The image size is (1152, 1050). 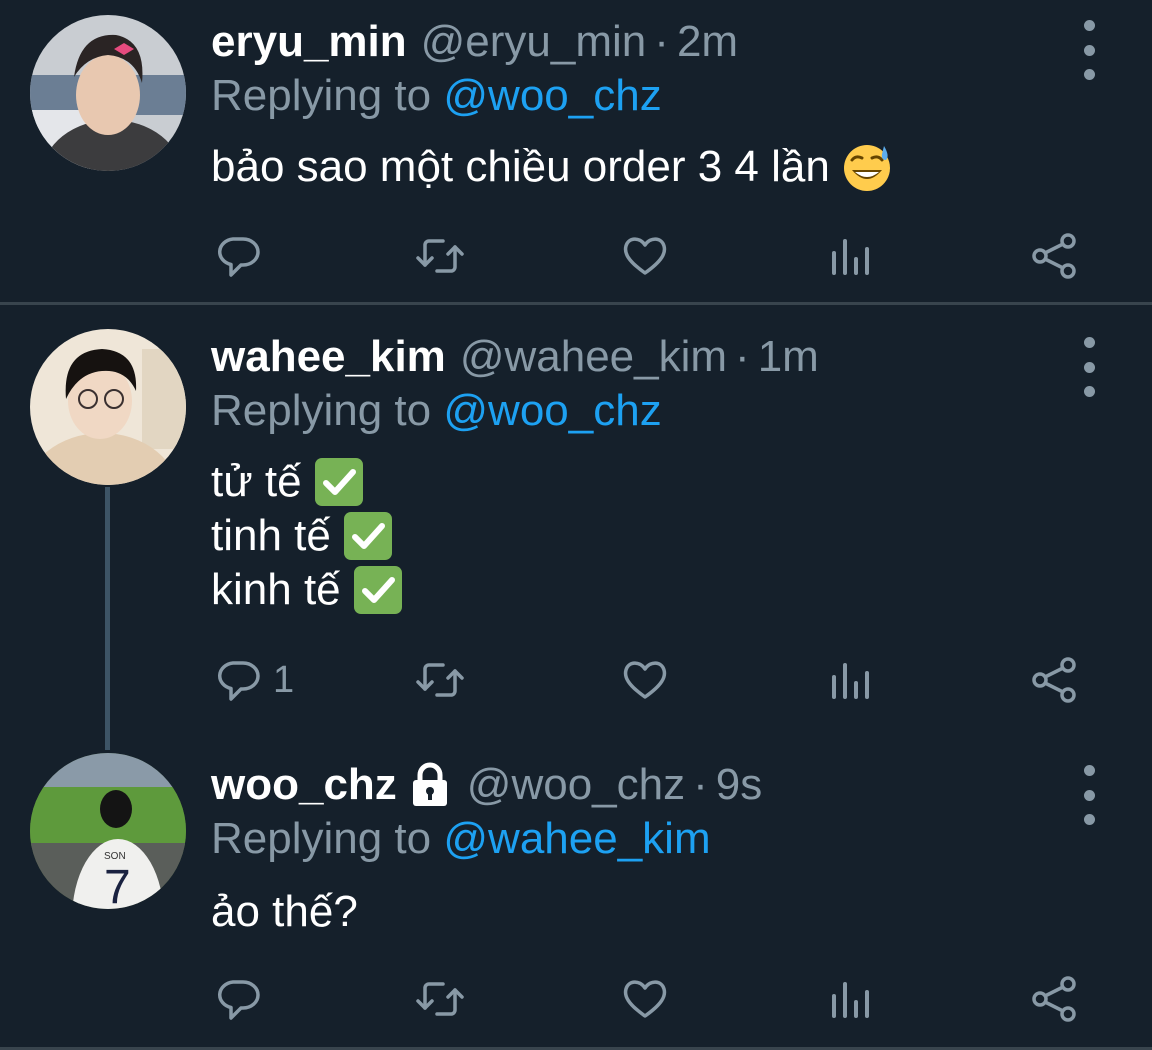 I want to click on tweet-text: bảo sao một chiều order 3 4 lần, so click(x=551, y=167).